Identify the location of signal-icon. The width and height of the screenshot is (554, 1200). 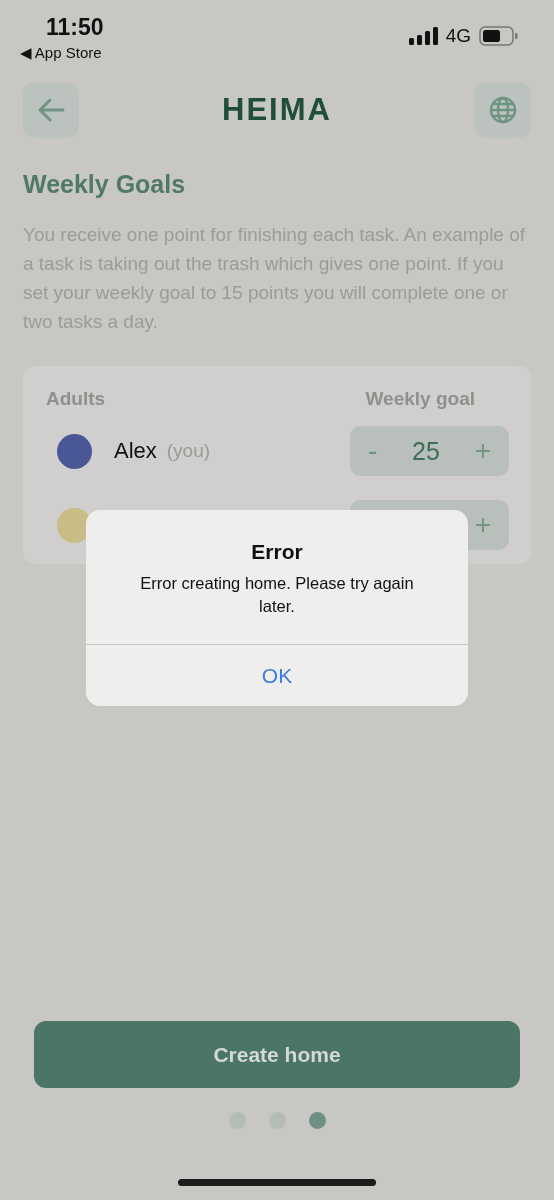
(423, 36).